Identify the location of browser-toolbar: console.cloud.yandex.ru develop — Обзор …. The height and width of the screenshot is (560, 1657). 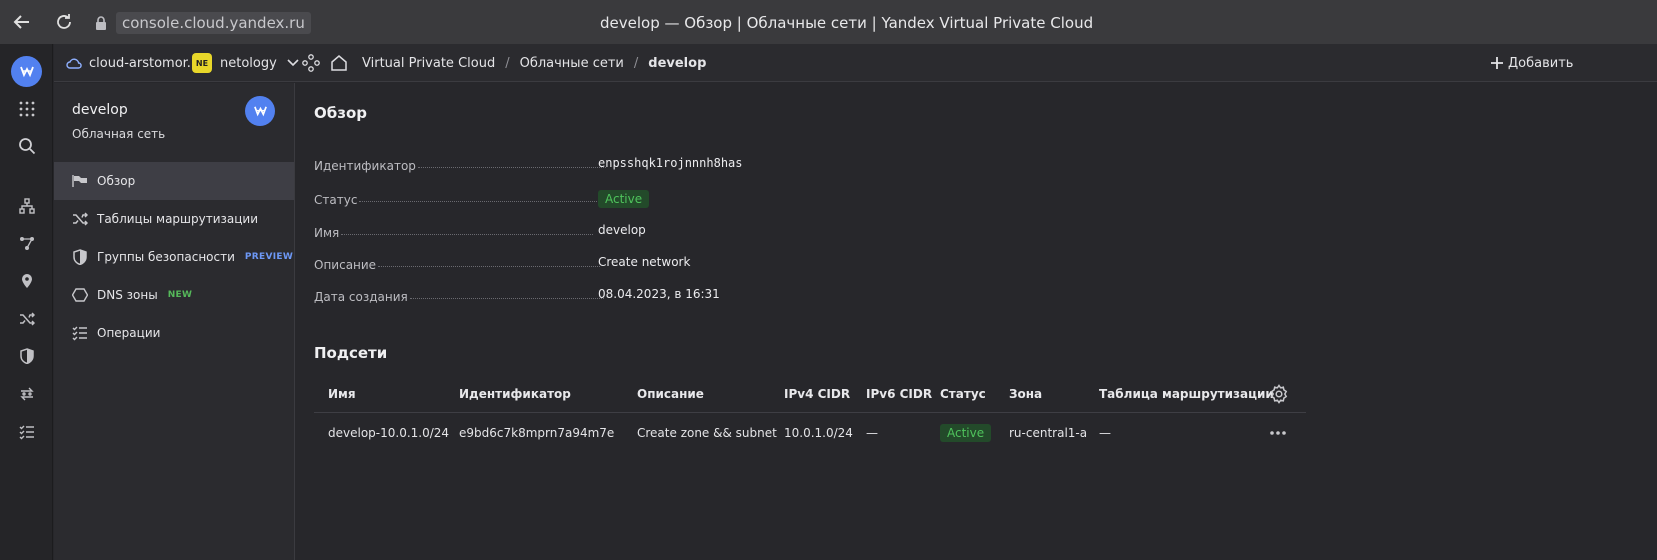
(828, 22).